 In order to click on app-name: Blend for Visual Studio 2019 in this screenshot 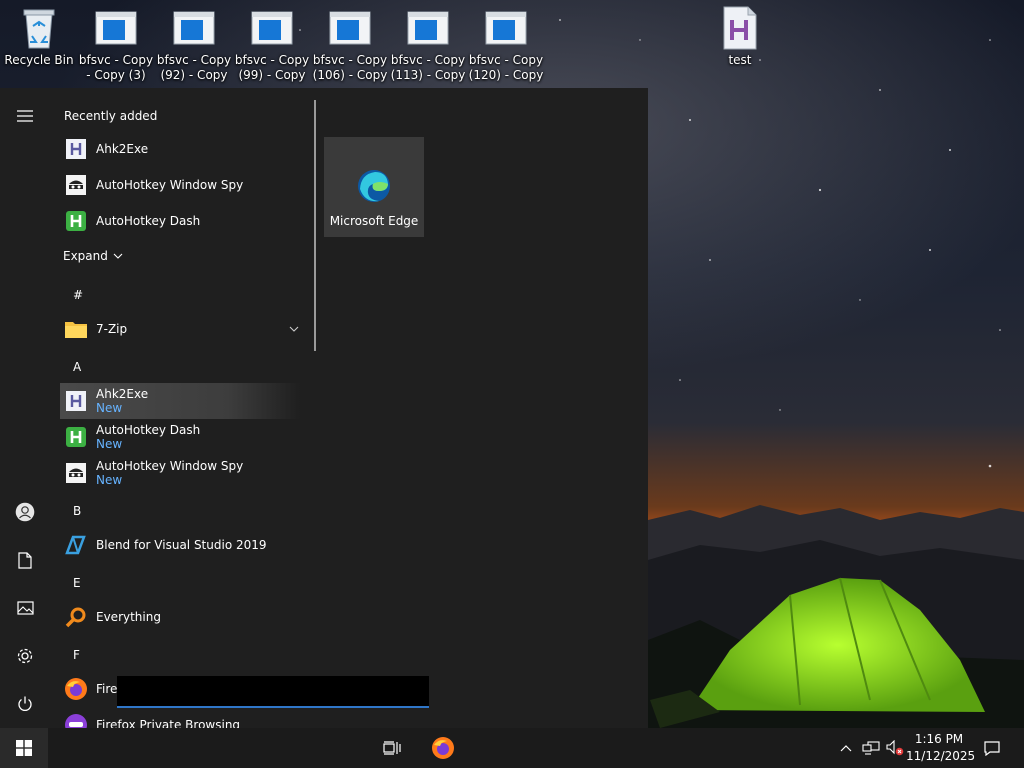, I will do `click(181, 545)`.